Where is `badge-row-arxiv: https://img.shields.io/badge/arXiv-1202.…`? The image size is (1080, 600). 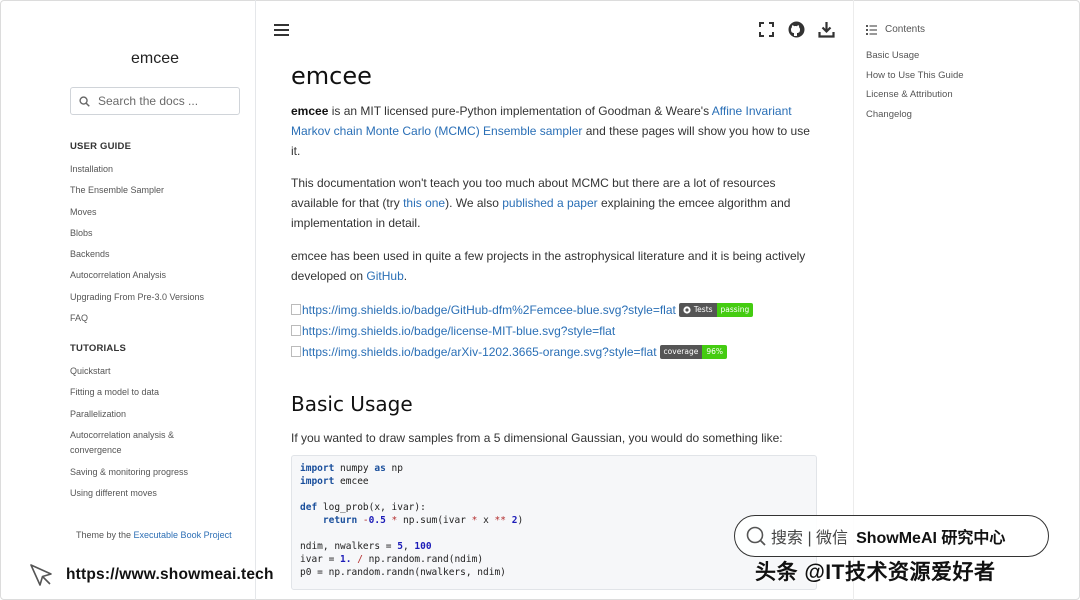
badge-row-arxiv: https://img.shields.io/badge/arXiv-1202.… is located at coordinates (556, 351).